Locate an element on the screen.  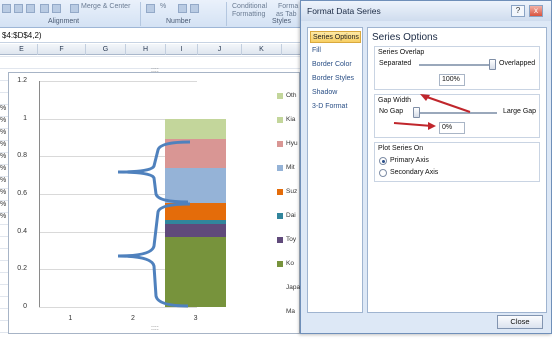
plot-series-on-label: Plot Series On is located at coordinates (401, 148).